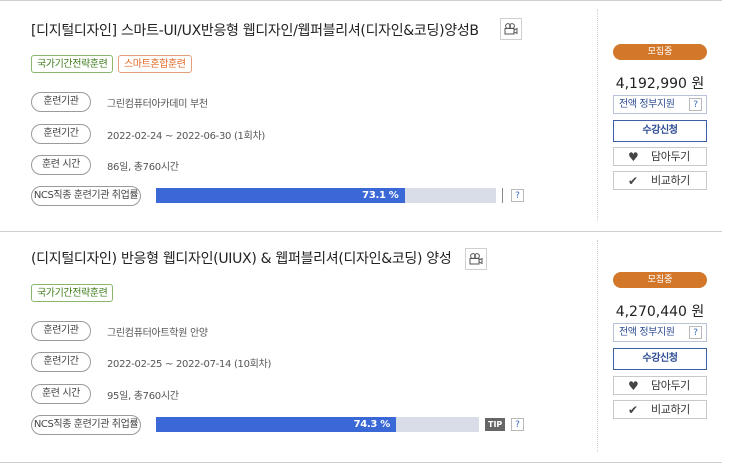  Describe the element at coordinates (502, 195) in the screenshot. I see `bar-divider` at that location.